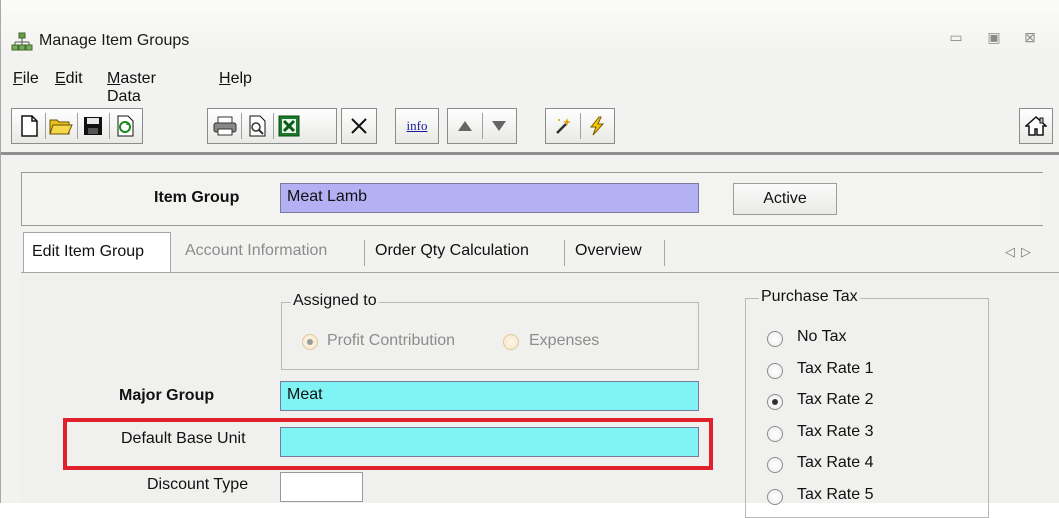 This screenshot has height=518, width=1059. What do you see at coordinates (564, 340) in the screenshot?
I see `radio-expenses-label: Expenses` at bounding box center [564, 340].